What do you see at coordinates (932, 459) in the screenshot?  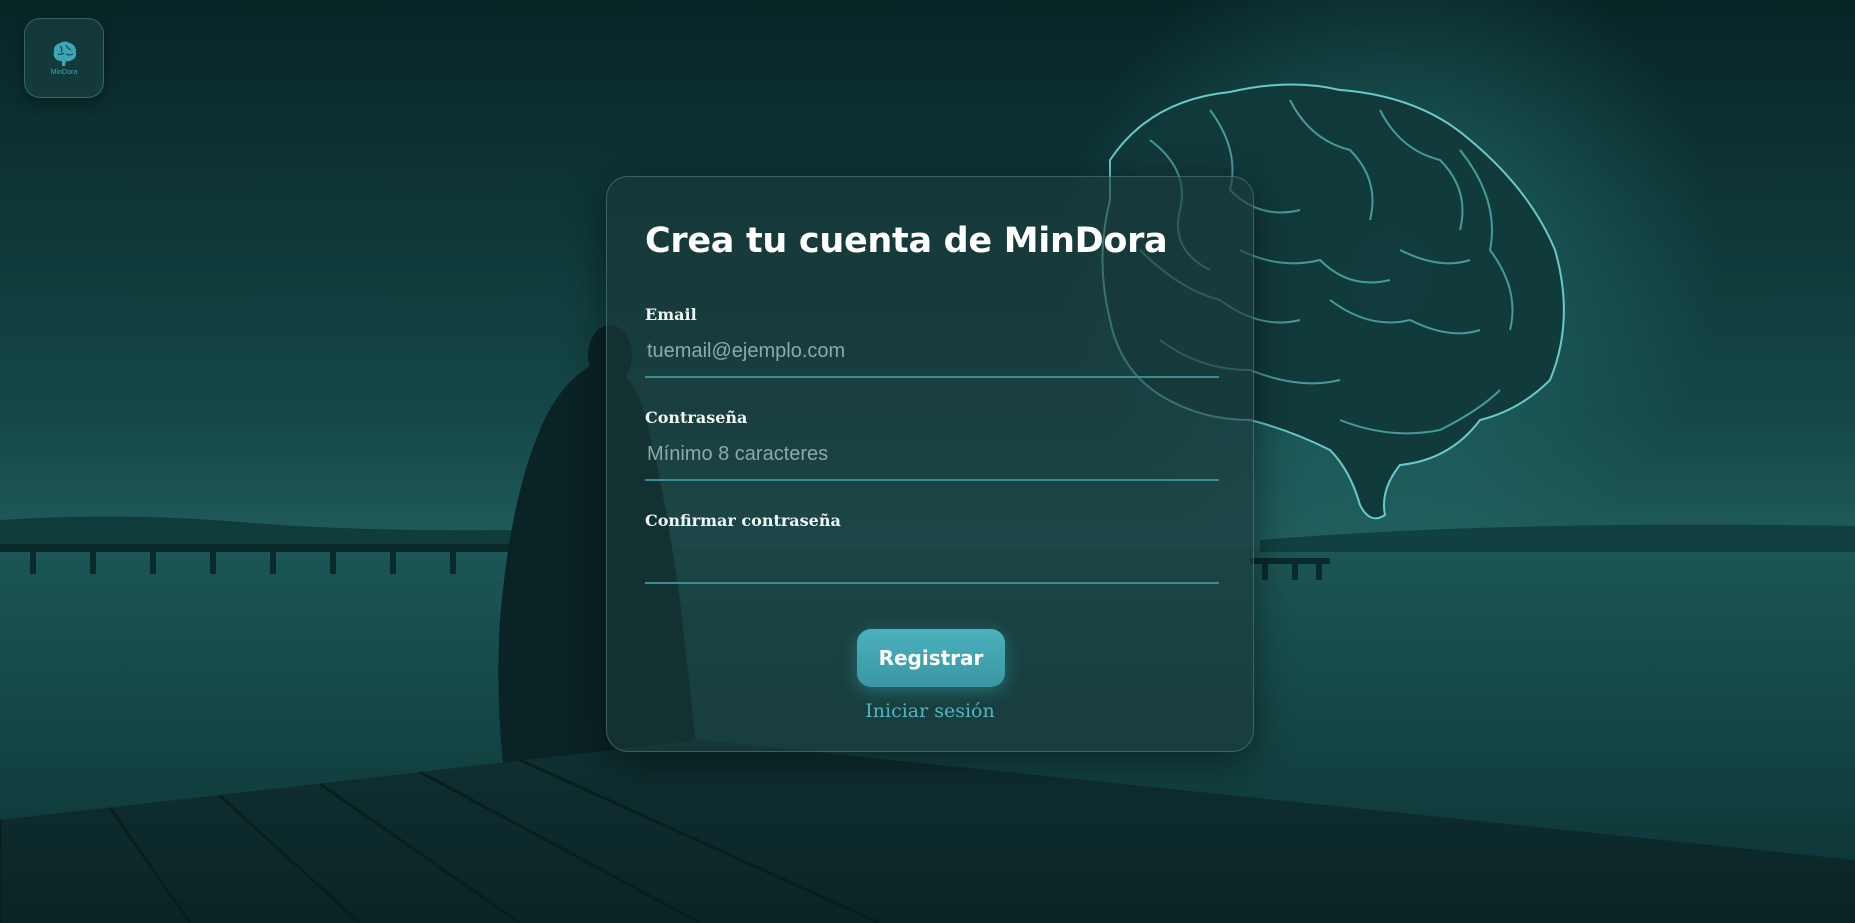 I see `password-field` at bounding box center [932, 459].